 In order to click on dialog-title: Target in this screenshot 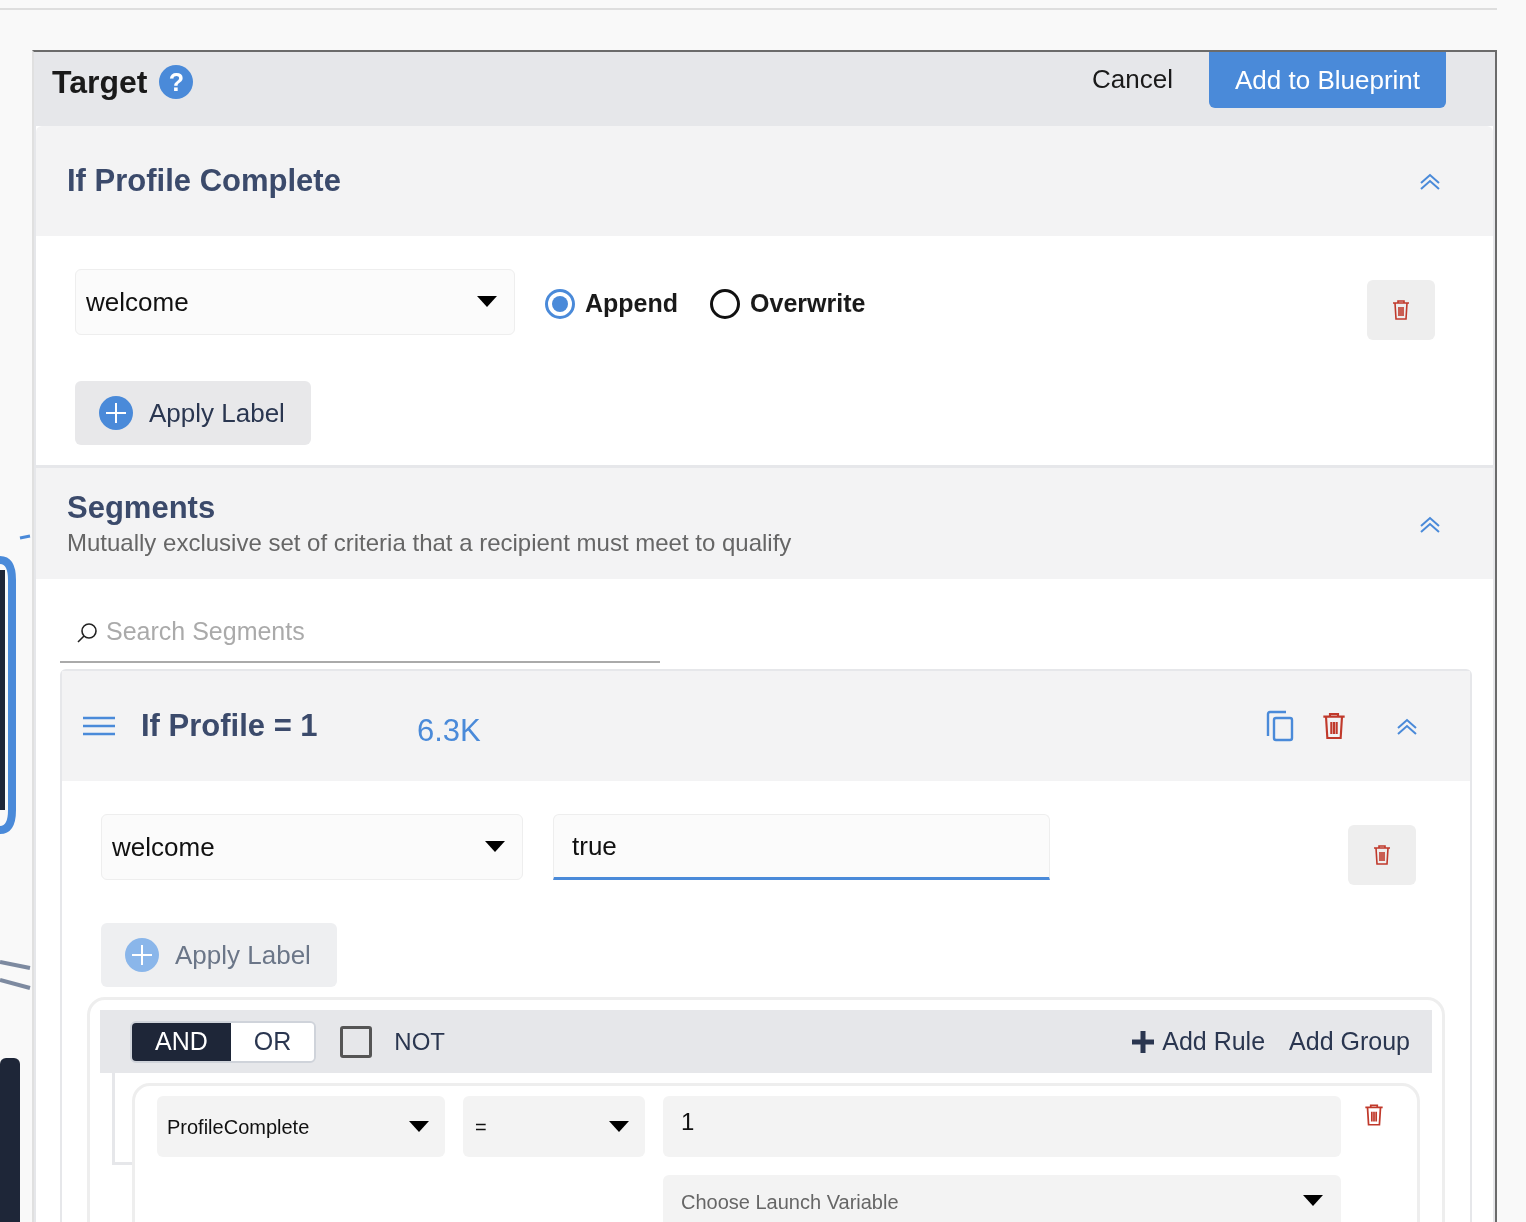, I will do `click(100, 82)`.